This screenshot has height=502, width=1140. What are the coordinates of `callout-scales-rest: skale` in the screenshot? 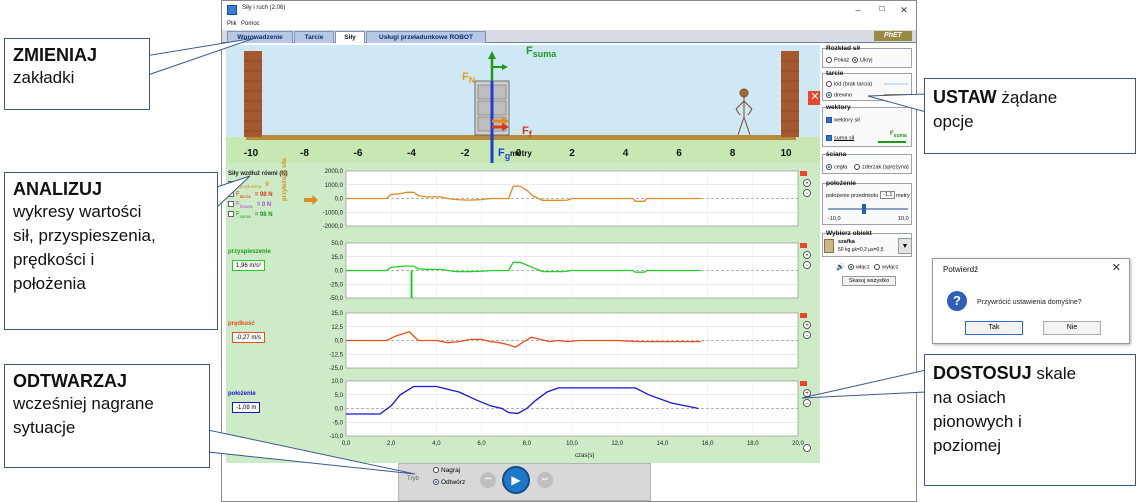 It's located at (1054, 373).